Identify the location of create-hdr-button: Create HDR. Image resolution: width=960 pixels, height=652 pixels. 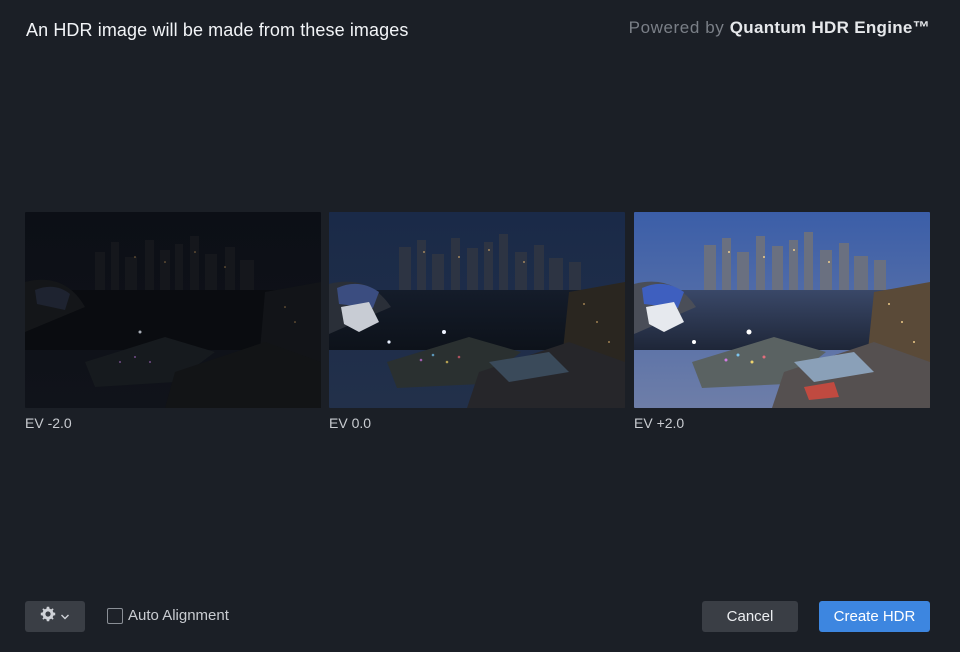
(874, 616).